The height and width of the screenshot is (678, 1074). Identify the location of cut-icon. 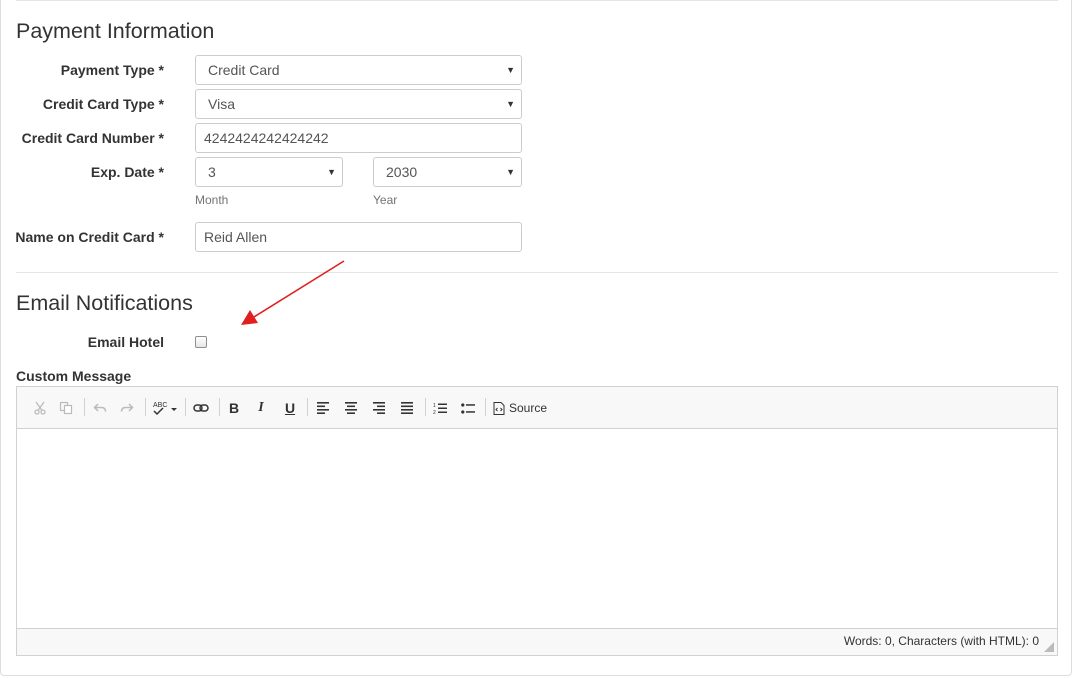
(40, 408).